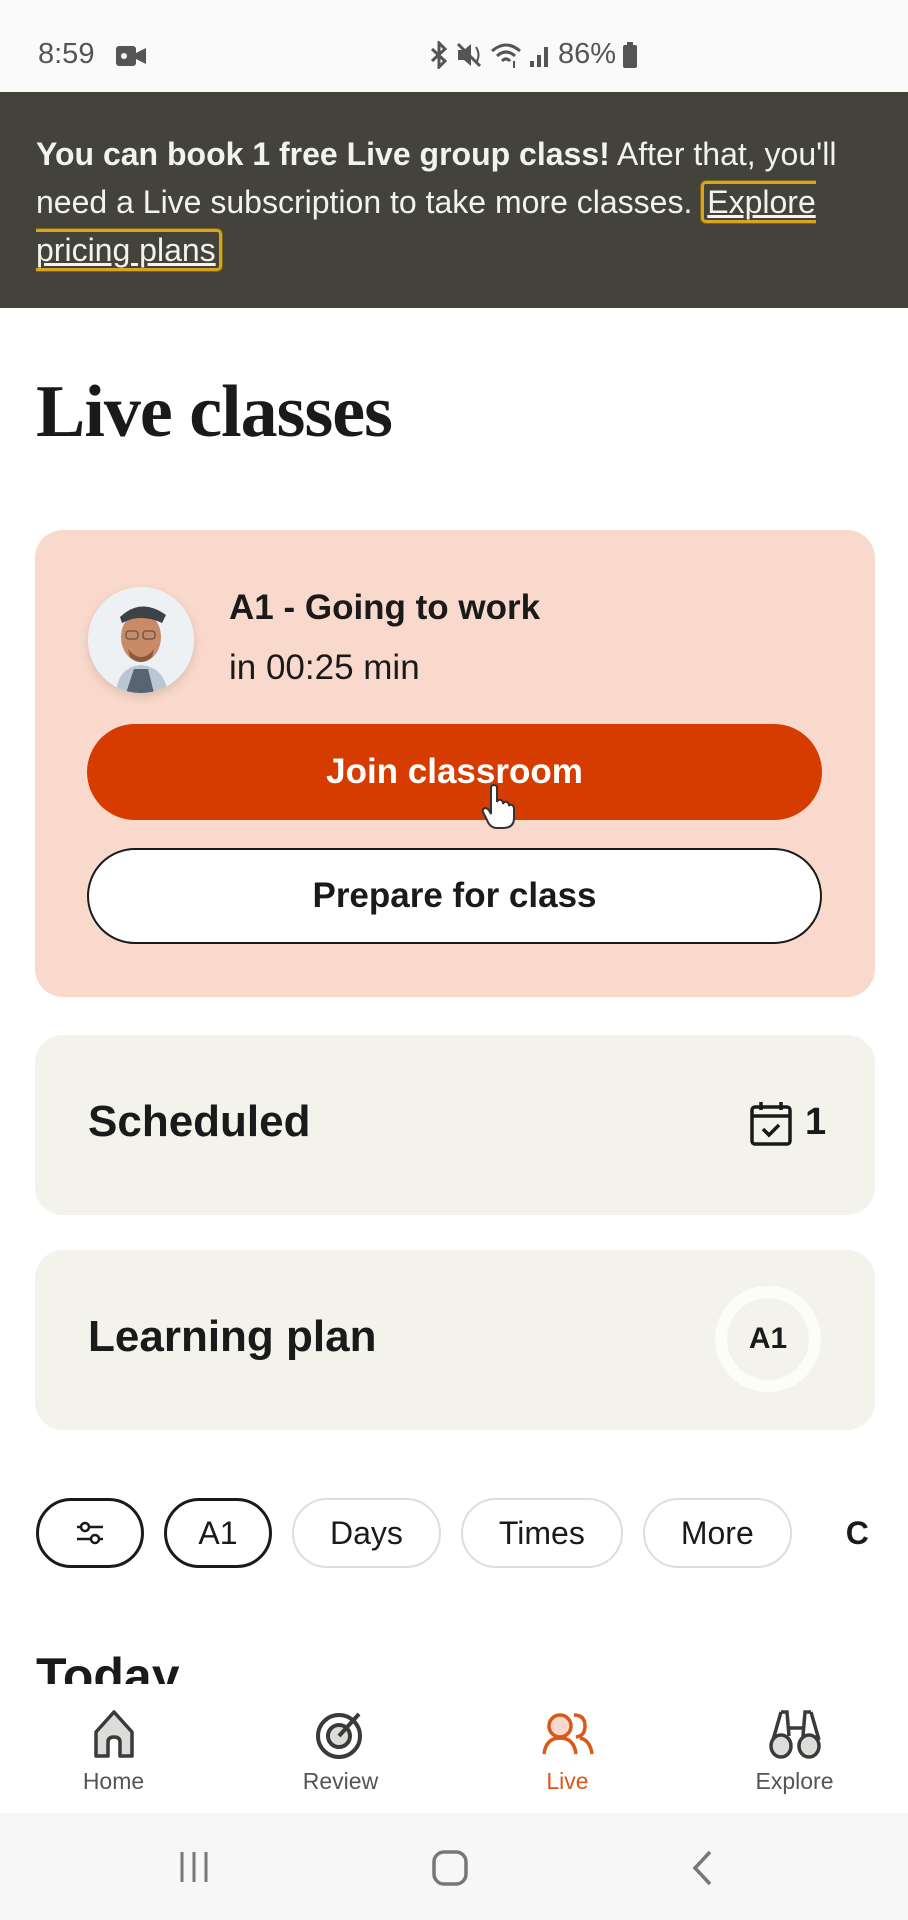  I want to click on nav-live: Live, so click(567, 1751).